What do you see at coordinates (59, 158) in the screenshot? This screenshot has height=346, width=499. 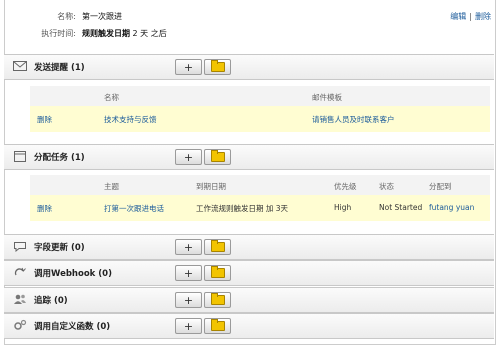 I see `section-title: 分配任务 (1)` at bounding box center [59, 158].